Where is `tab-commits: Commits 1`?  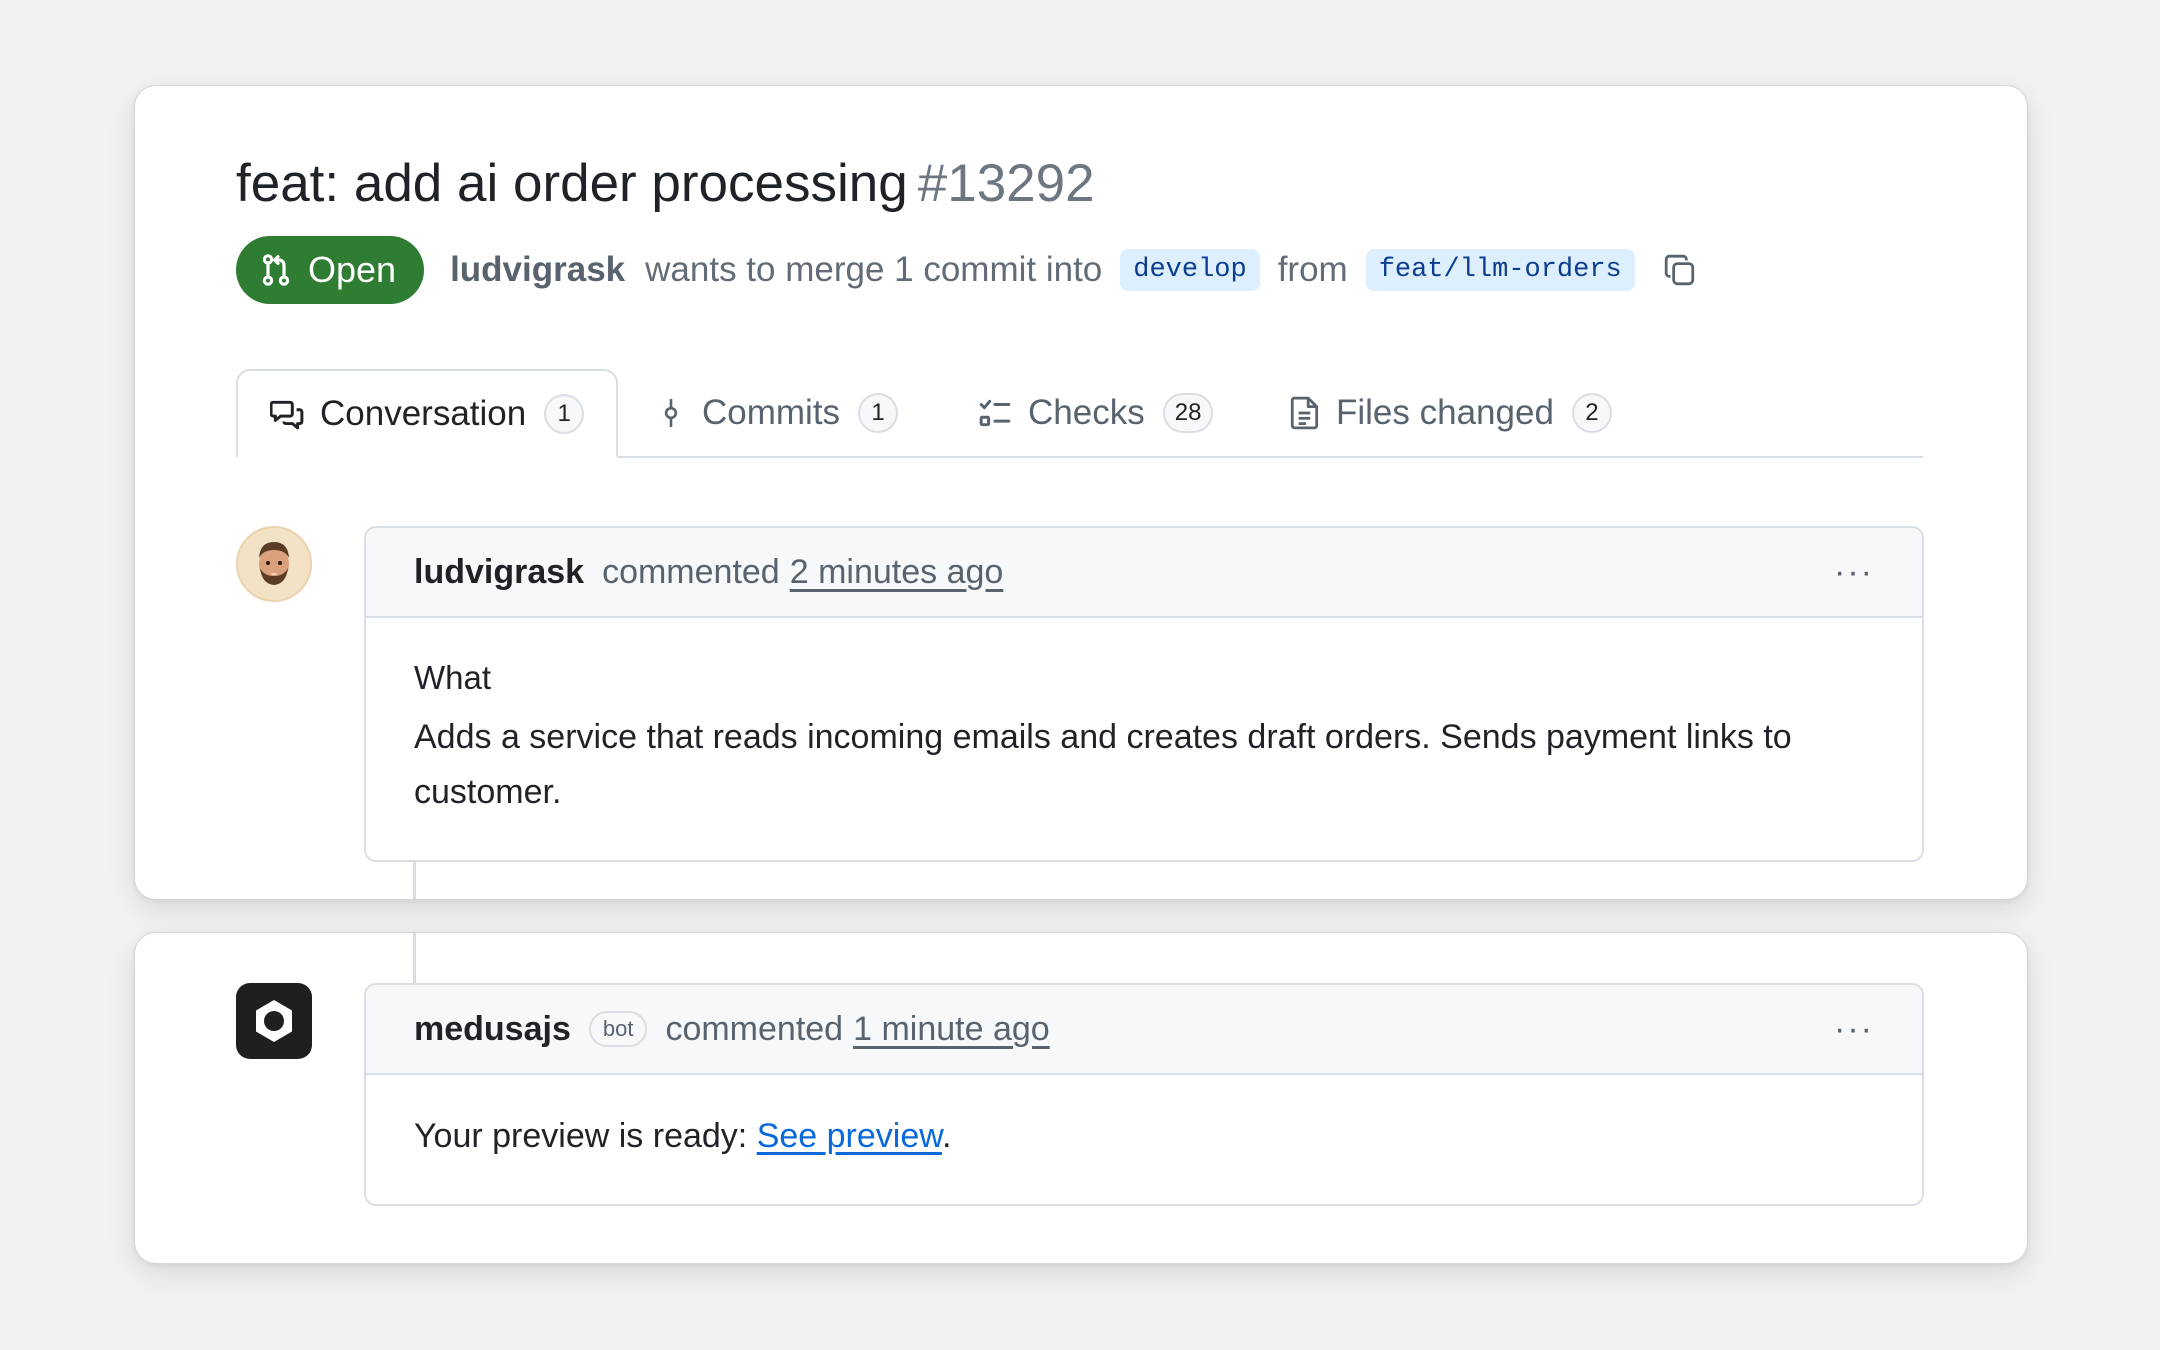 tab-commits: Commits 1 is located at coordinates (777, 412).